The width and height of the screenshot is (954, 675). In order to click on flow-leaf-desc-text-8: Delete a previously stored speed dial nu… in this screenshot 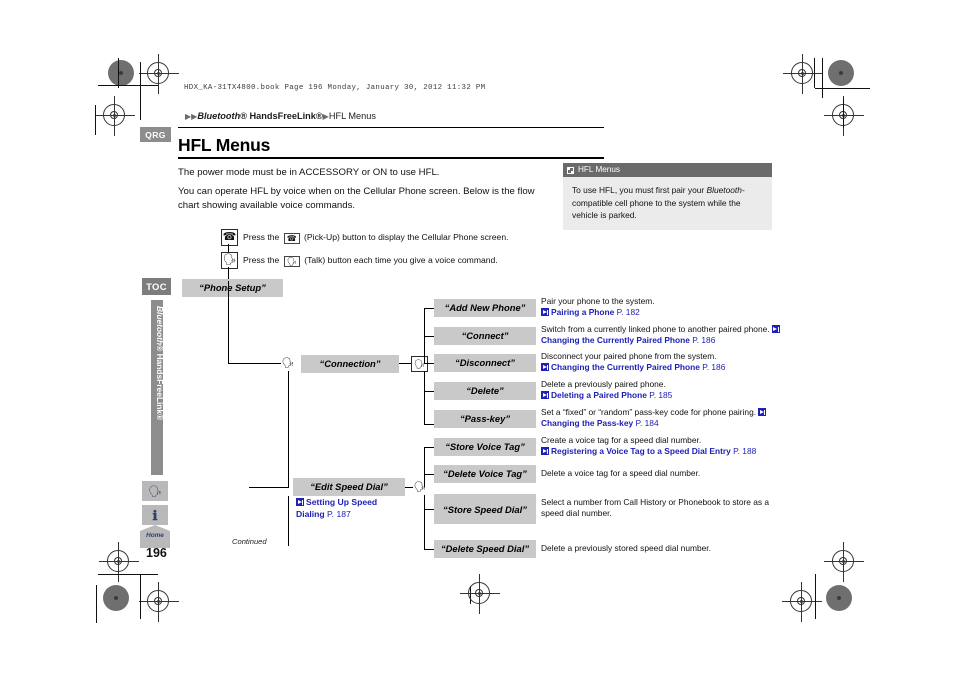, I will do `click(626, 548)`.